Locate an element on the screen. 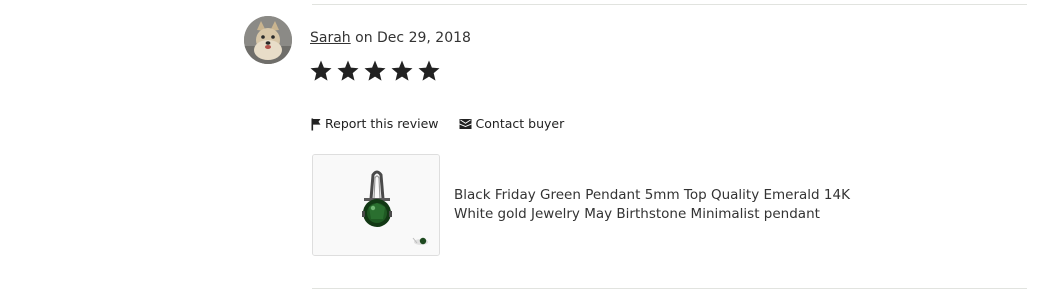 Image resolution: width=1041 pixels, height=296 pixels. contact-buyer-label: Contact buyer is located at coordinates (520, 123).